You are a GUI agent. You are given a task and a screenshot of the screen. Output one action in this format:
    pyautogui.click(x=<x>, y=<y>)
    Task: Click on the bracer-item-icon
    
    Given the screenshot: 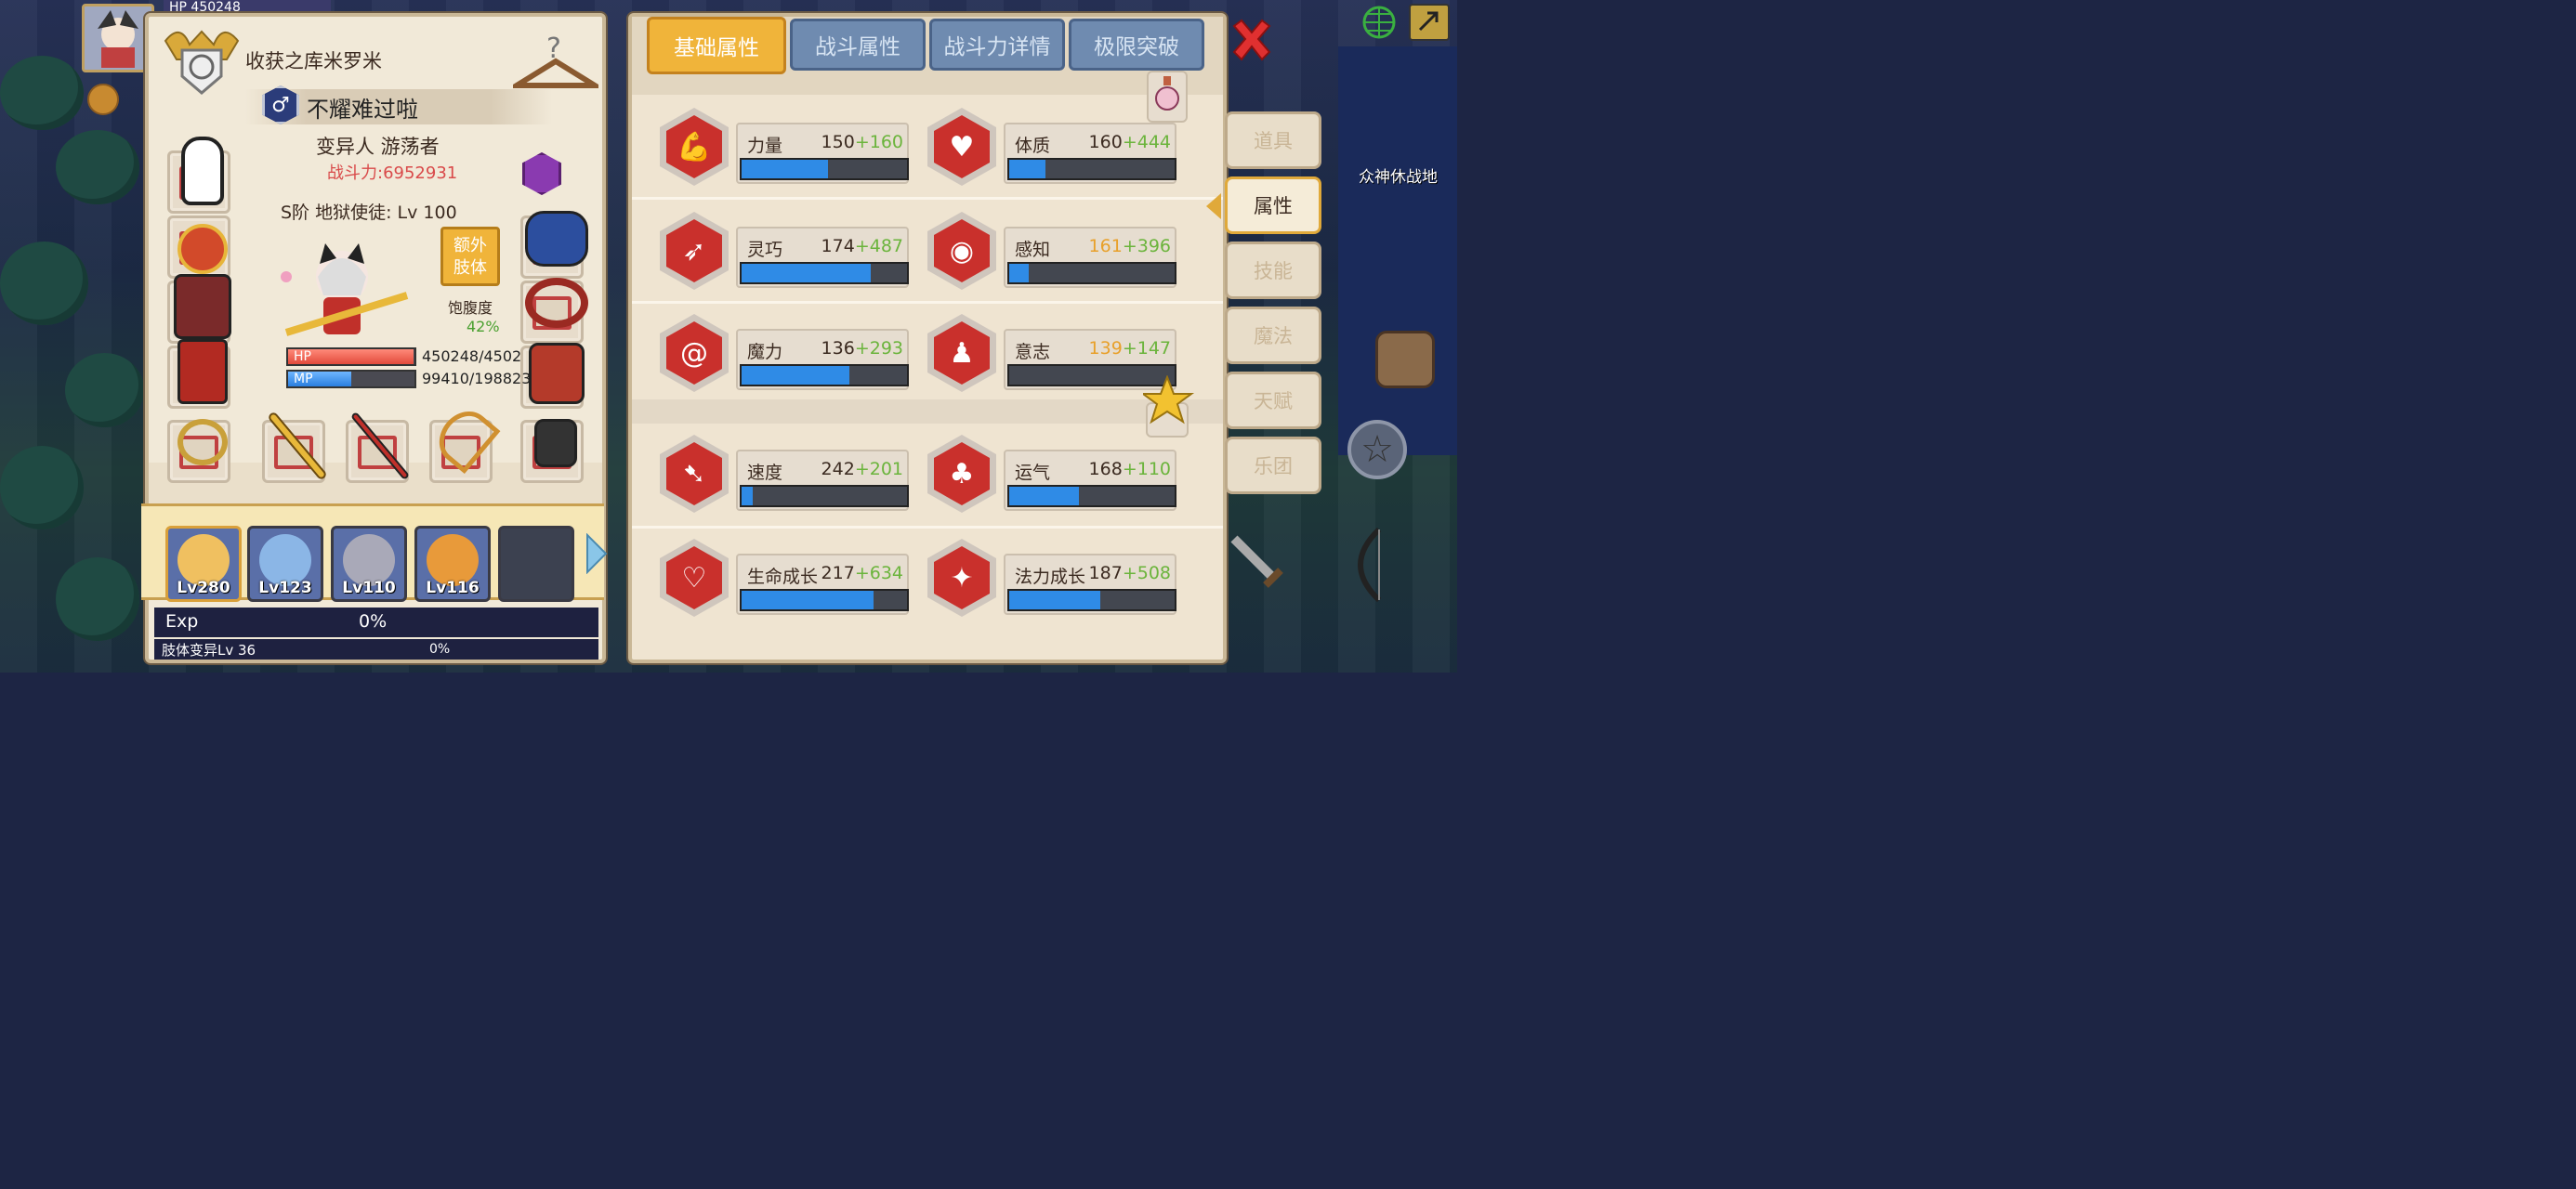 What is the action you would take?
    pyautogui.click(x=556, y=239)
    